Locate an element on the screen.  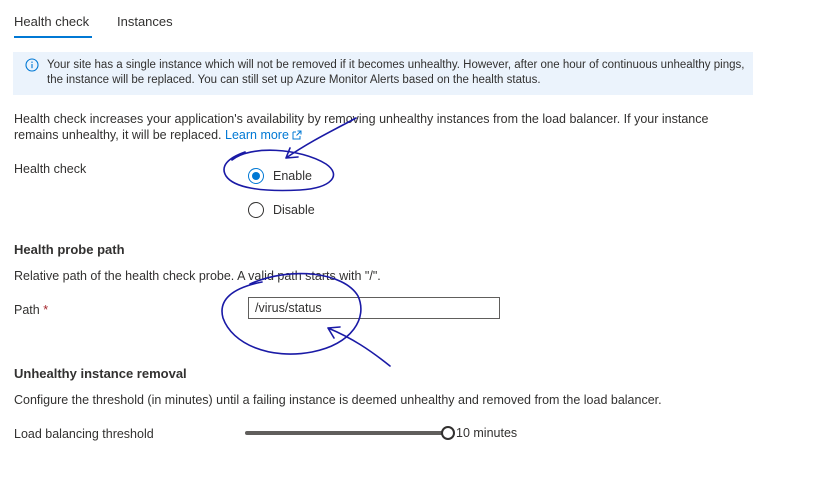
tab-instances: Instances is located at coordinates (145, 21).